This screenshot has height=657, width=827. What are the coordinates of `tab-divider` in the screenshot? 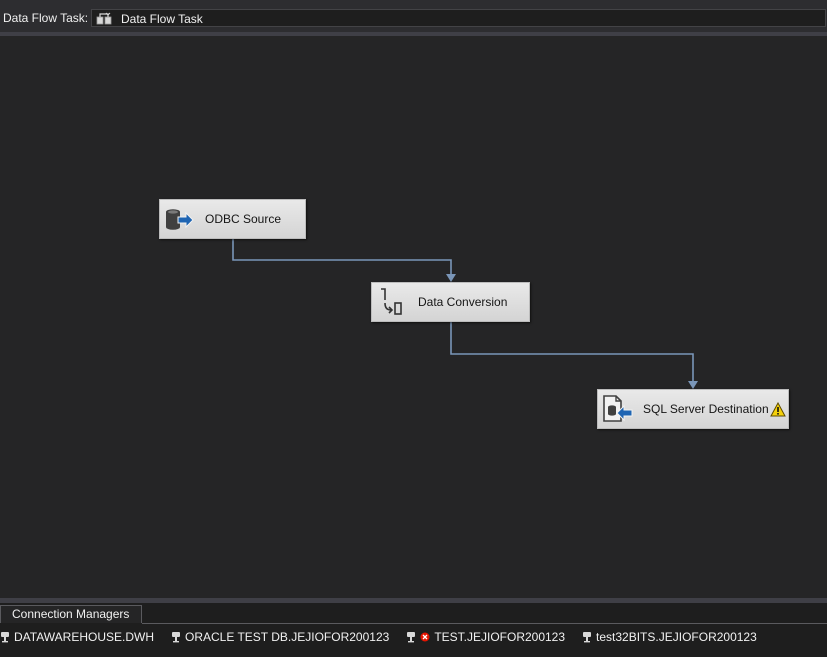 It's located at (484, 623).